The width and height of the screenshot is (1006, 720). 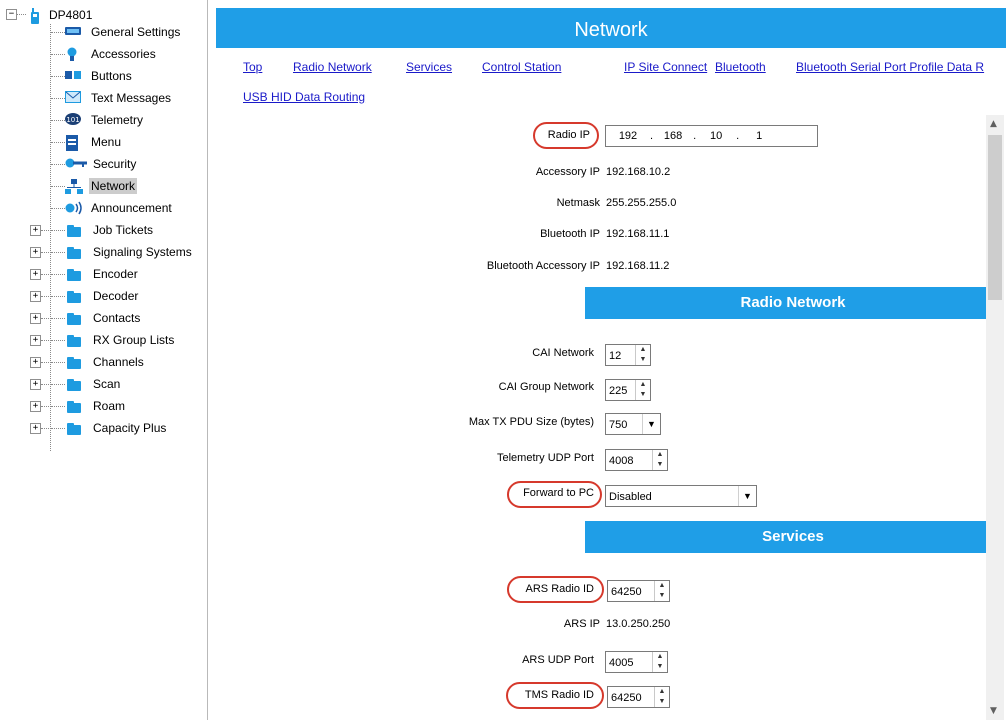 I want to click on accessory-ip-value: 192.168.10.2, so click(x=638, y=172).